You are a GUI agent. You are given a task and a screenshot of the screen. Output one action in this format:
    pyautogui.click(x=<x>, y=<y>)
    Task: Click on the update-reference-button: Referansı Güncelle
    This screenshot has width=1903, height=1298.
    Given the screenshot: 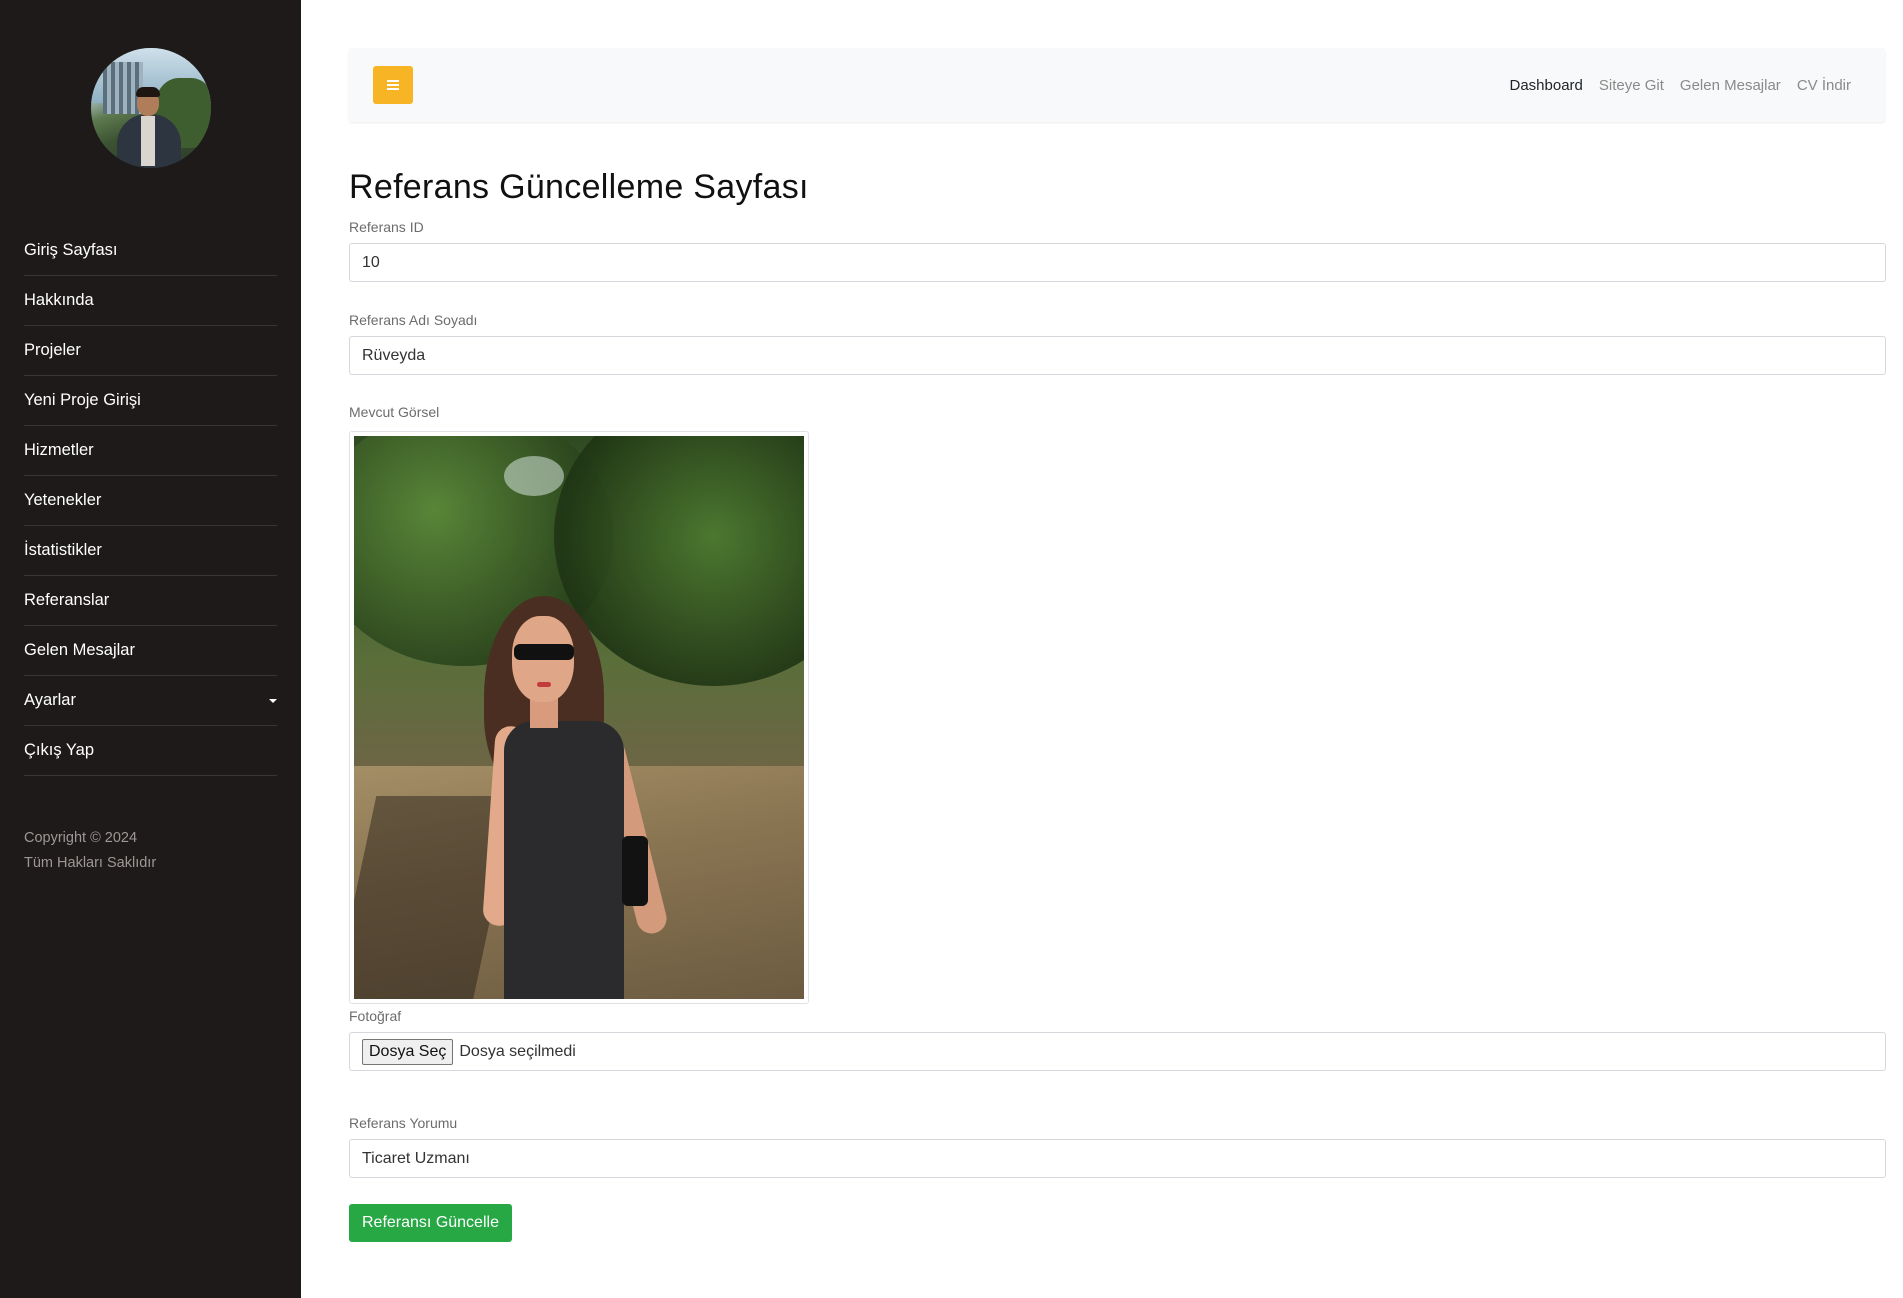 What is the action you would take?
    pyautogui.click(x=430, y=1223)
    